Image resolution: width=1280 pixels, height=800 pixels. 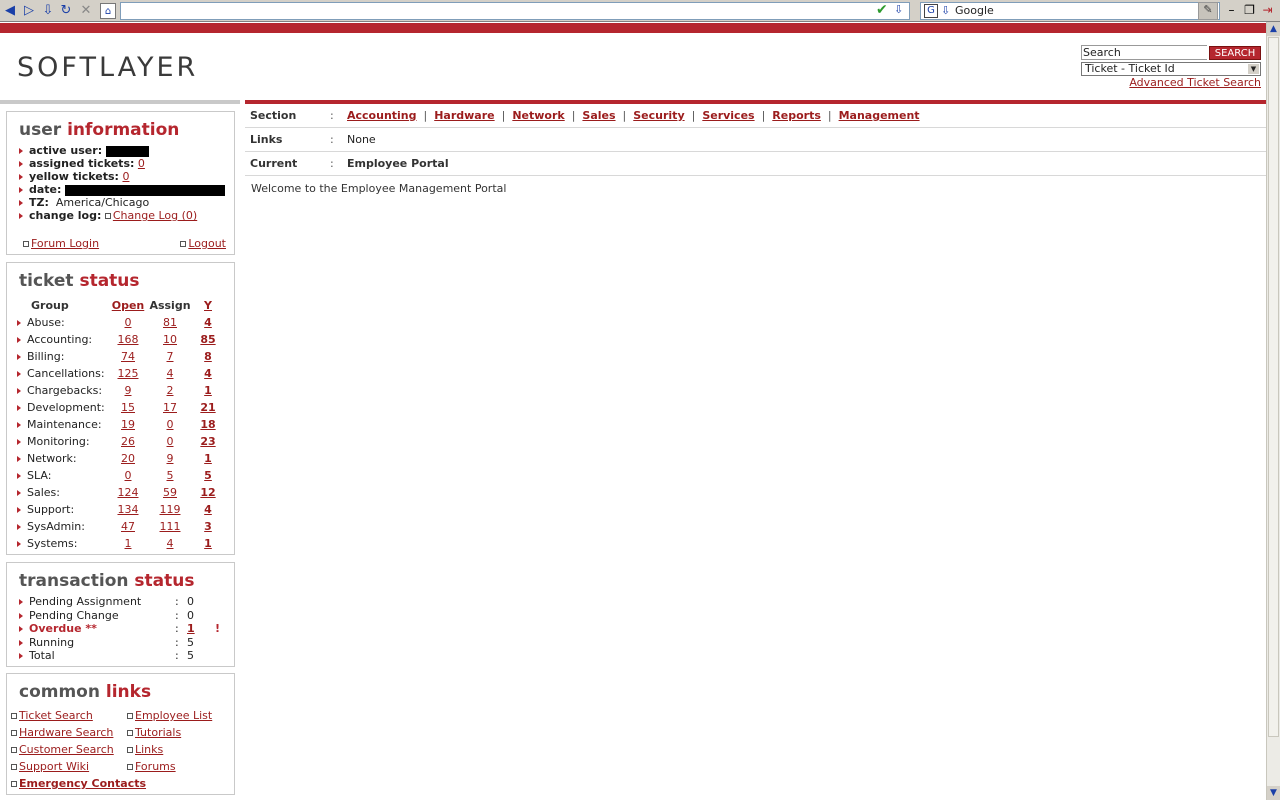 I want to click on assign-cell: 5, so click(x=170, y=475).